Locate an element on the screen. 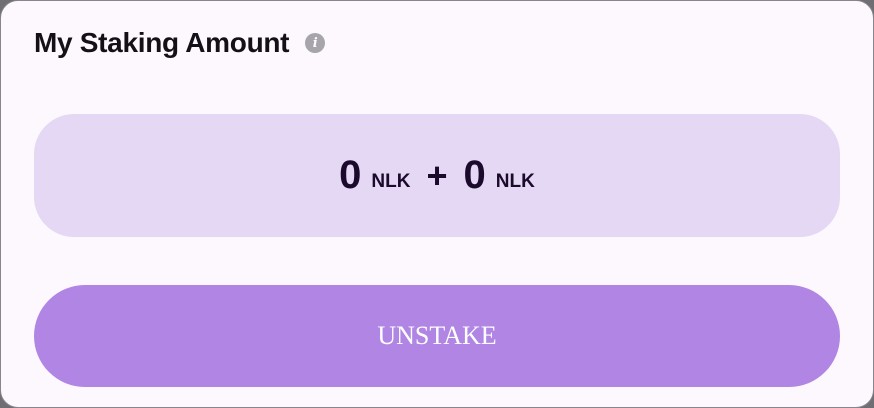  plus-operator: + is located at coordinates (437, 175).